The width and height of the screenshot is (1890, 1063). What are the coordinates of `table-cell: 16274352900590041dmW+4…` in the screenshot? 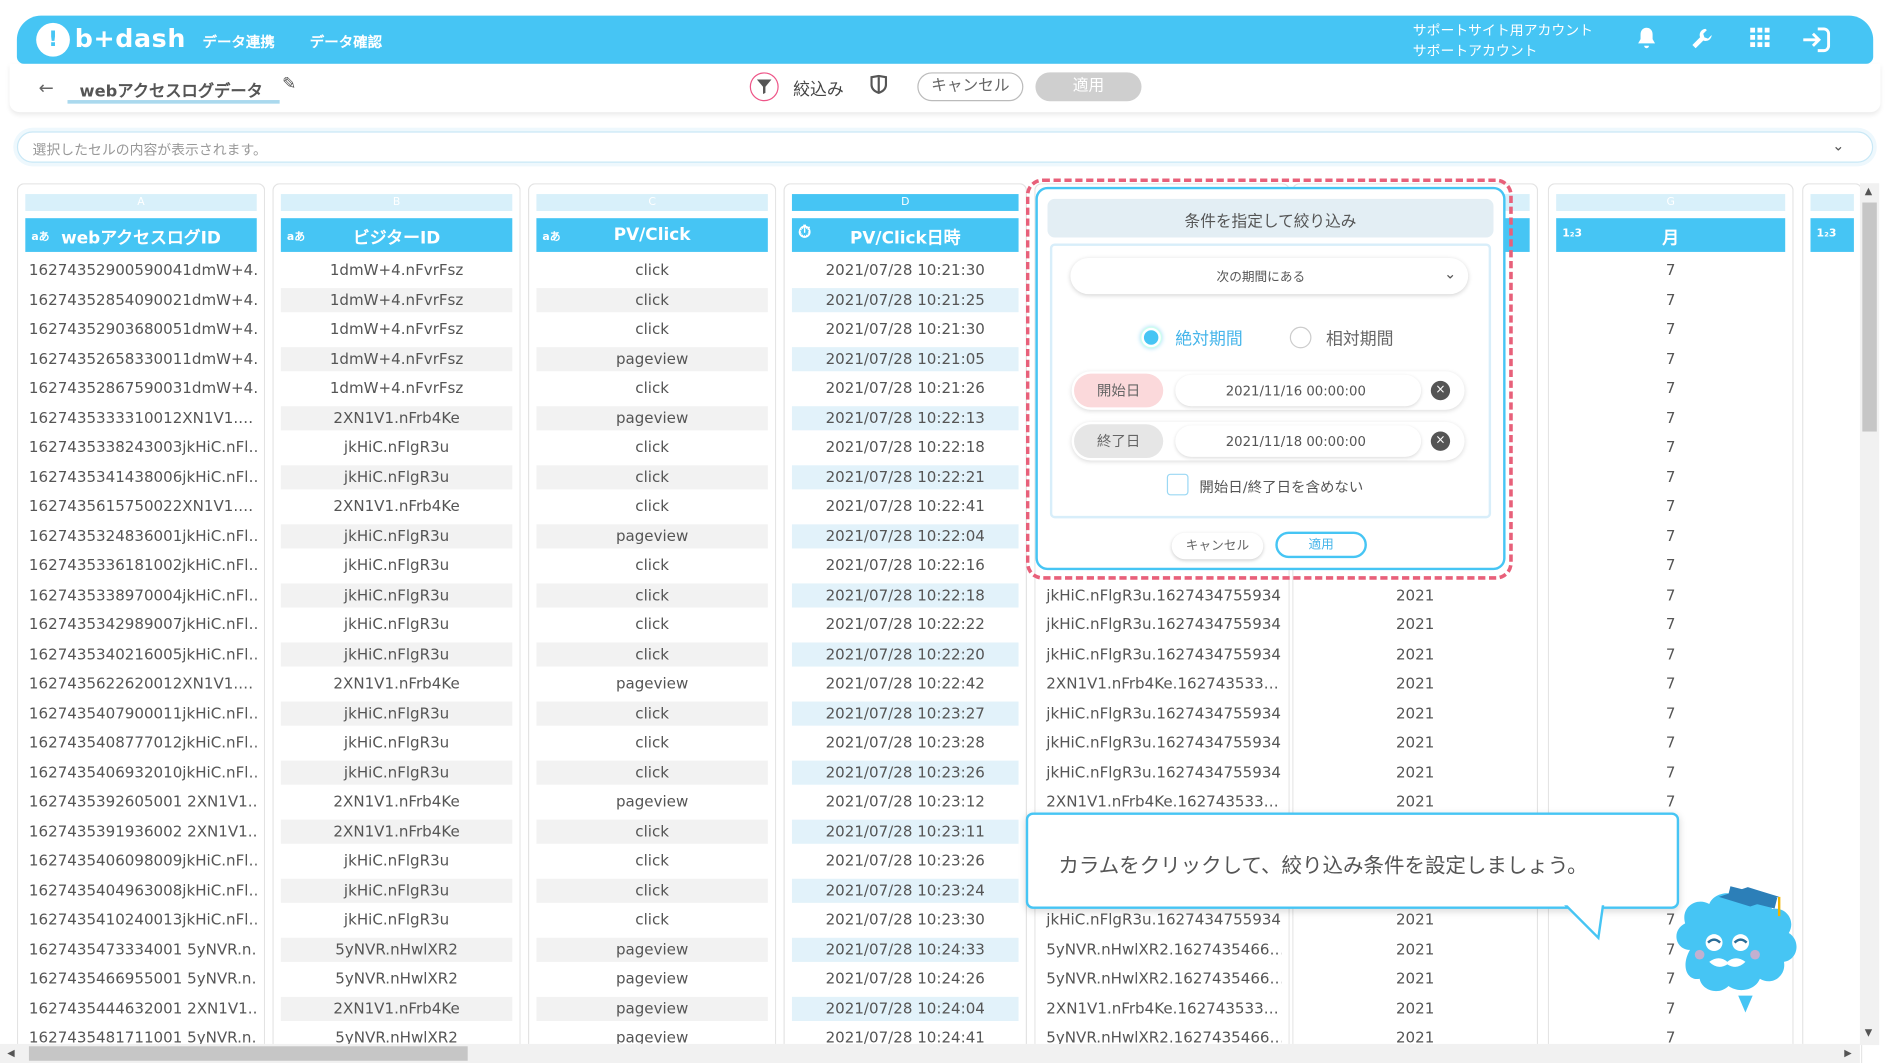 It's located at (141, 270).